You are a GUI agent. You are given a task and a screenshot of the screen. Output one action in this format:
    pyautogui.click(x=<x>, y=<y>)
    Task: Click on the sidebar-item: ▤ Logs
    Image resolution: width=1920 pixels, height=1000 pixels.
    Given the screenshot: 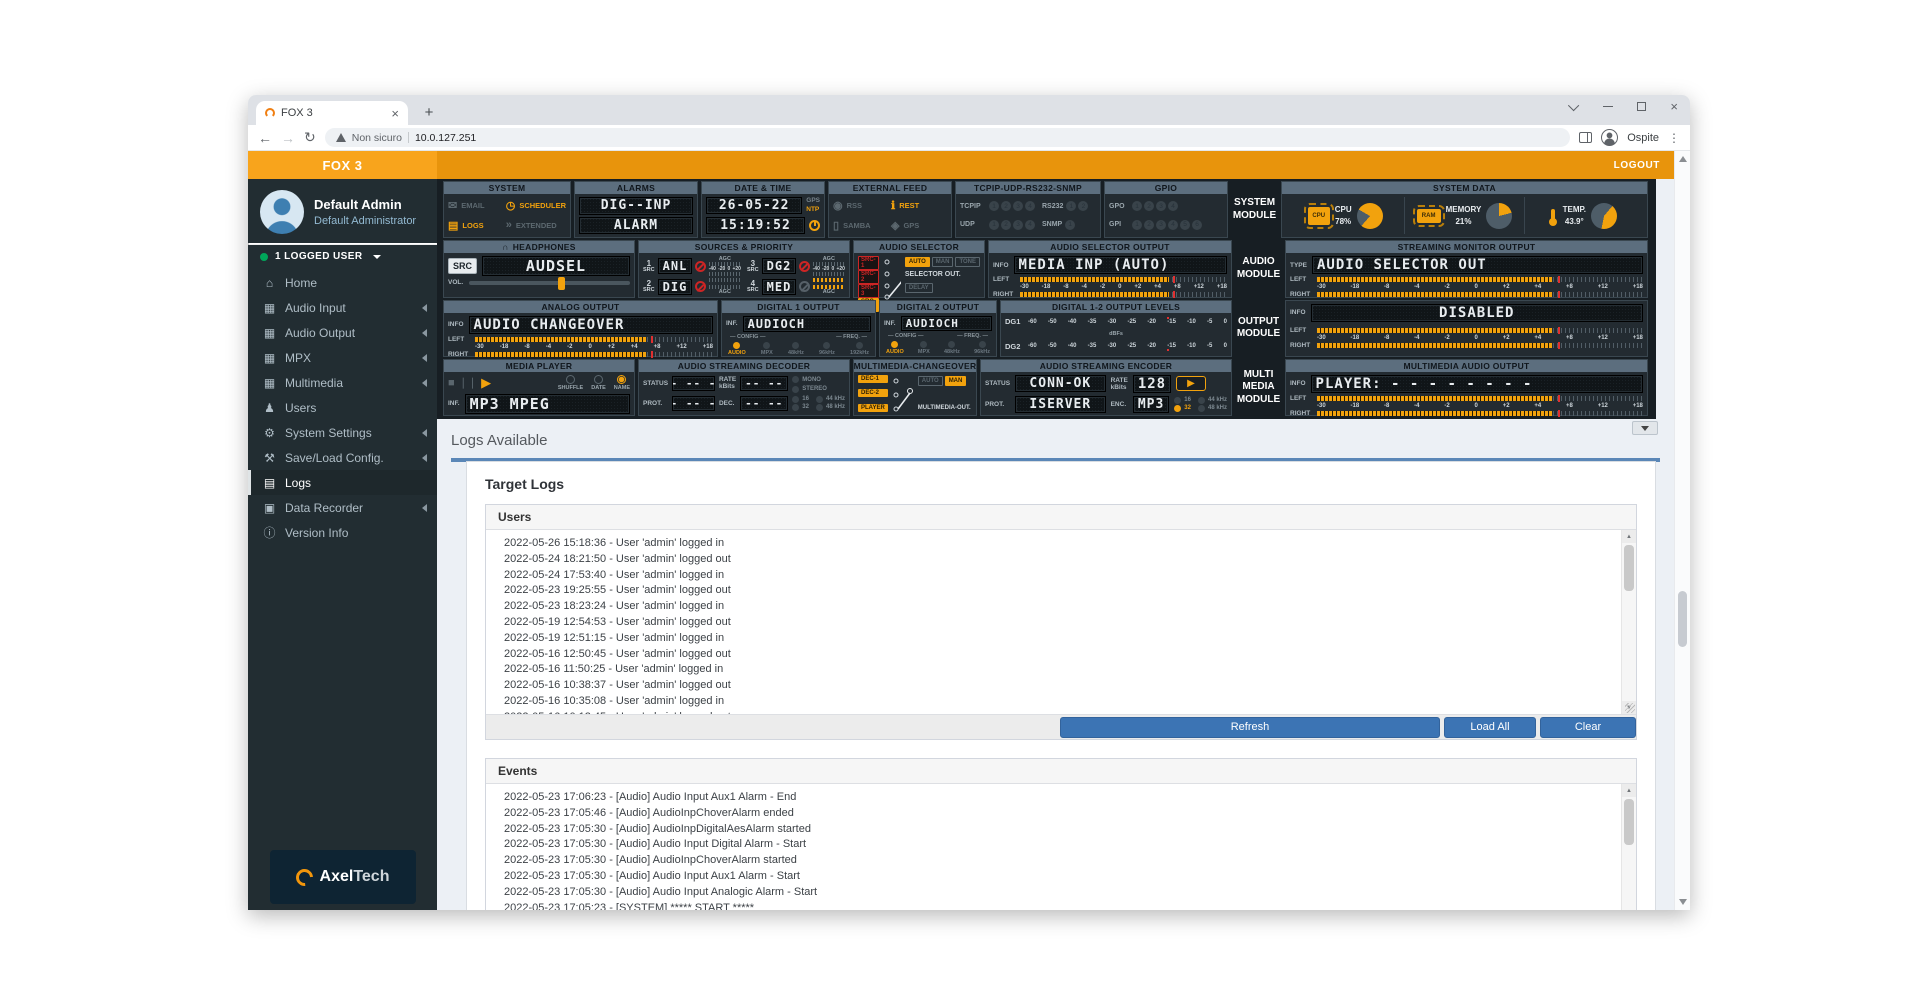 What is the action you would take?
    pyautogui.click(x=342, y=482)
    